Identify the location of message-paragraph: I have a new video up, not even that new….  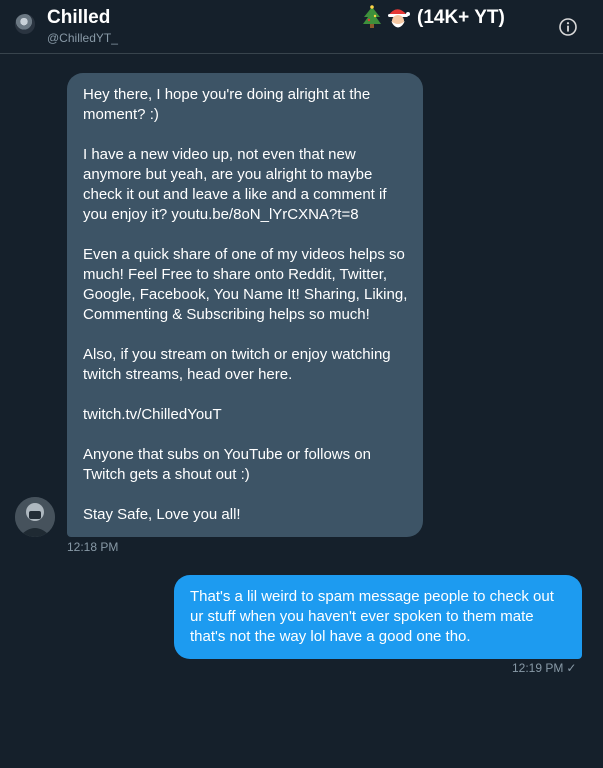
(235, 184).